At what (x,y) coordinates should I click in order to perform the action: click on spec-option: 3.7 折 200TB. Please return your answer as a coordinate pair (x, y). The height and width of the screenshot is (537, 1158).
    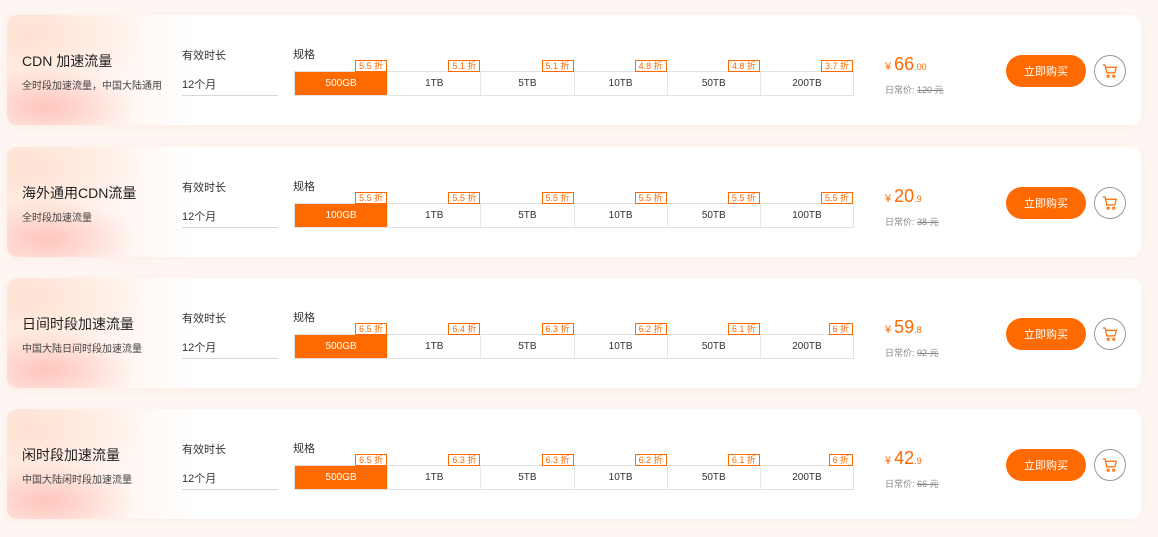
    Looking at the image, I should click on (806, 77).